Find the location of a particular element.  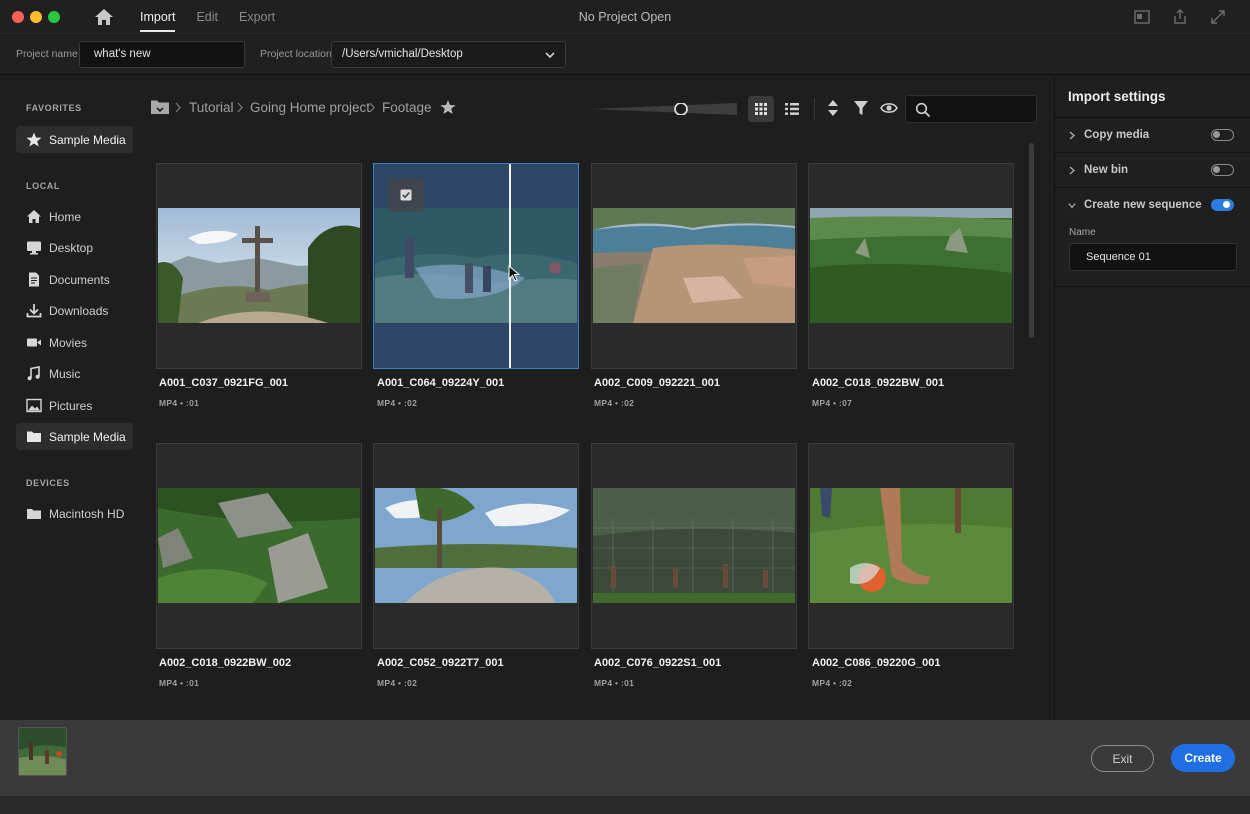

filter-icon is located at coordinates (861, 108).